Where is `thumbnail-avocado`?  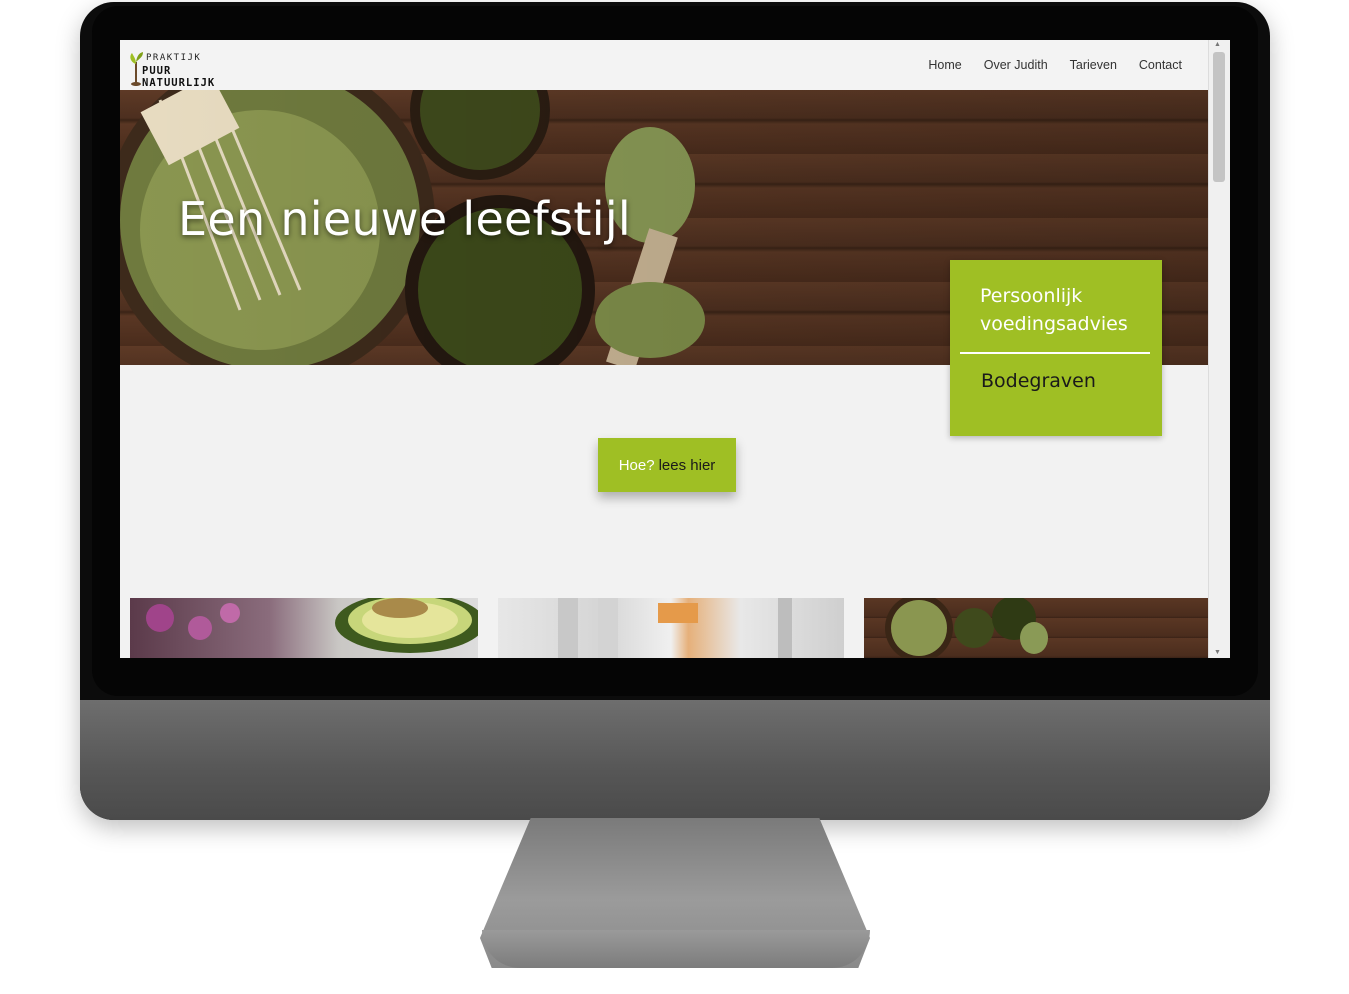
thumbnail-avocado is located at coordinates (304, 628).